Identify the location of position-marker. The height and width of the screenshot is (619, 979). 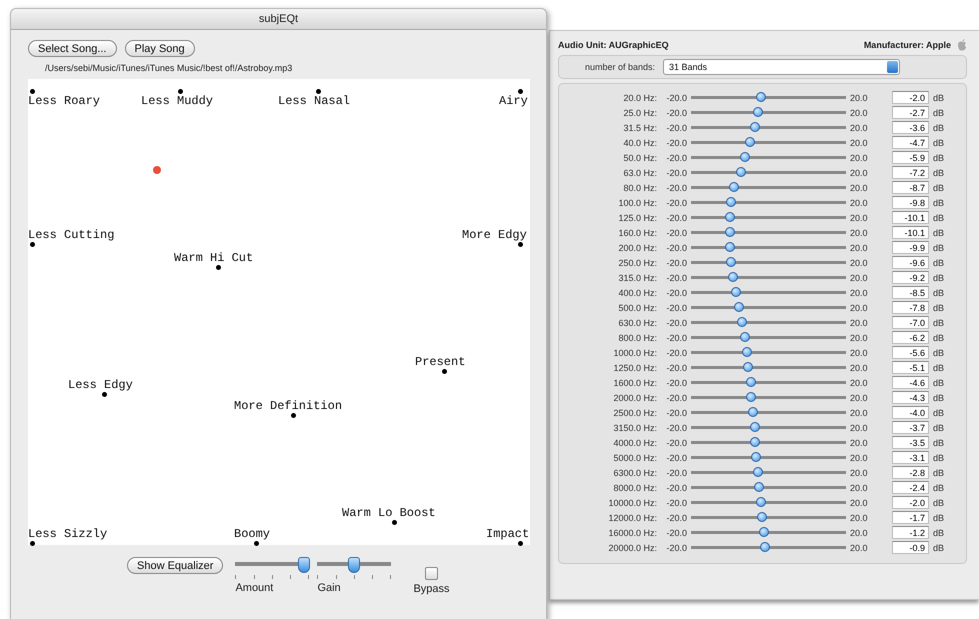
(157, 170).